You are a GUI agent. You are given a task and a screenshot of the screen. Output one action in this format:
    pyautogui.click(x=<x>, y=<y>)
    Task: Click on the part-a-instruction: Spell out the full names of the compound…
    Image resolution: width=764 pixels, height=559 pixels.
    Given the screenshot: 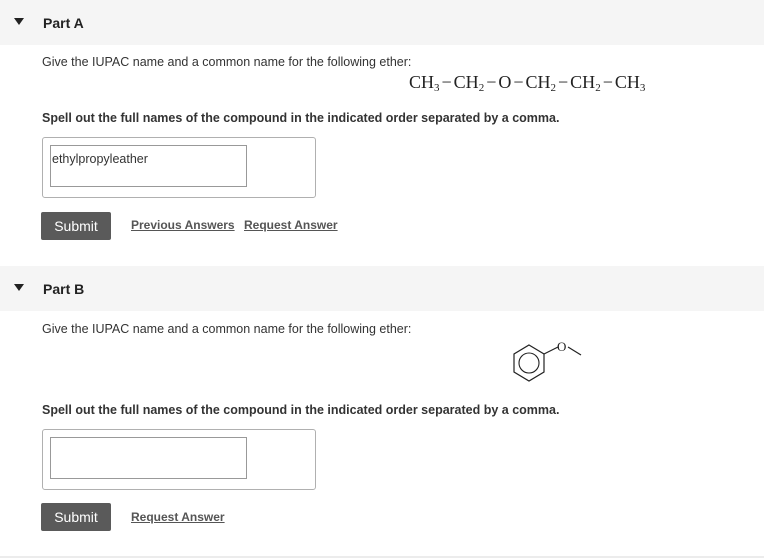 What is the action you would take?
    pyautogui.click(x=301, y=118)
    